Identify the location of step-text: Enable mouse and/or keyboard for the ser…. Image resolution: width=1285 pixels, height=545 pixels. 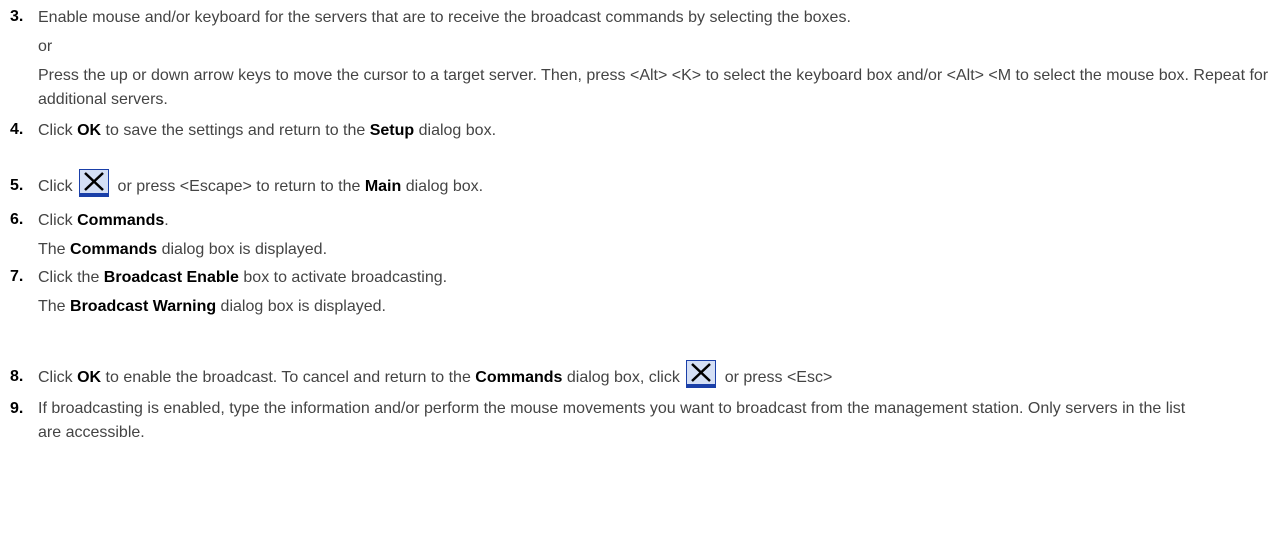
(444, 17).